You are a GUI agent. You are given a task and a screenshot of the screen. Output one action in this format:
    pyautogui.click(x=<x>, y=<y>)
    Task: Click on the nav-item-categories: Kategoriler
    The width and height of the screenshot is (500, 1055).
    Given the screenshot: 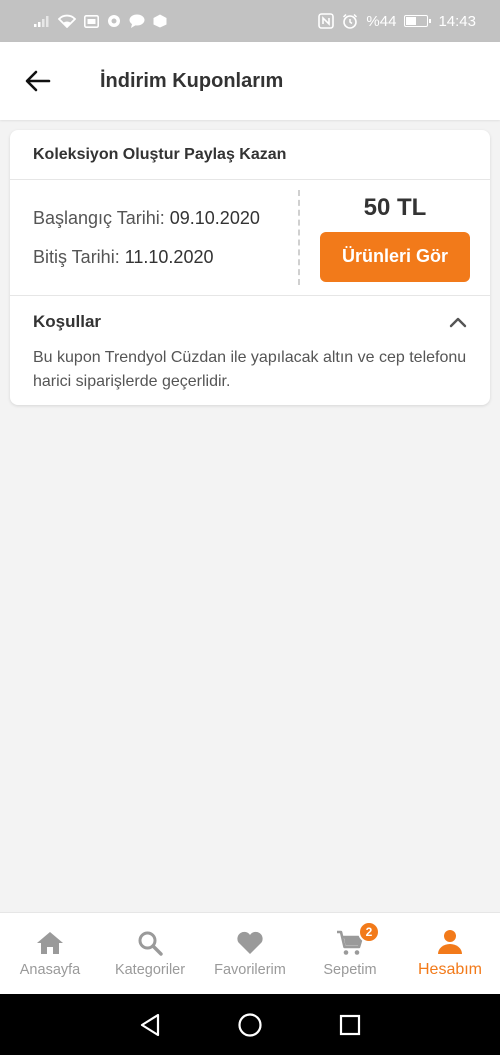 What is the action you would take?
    pyautogui.click(x=150, y=953)
    